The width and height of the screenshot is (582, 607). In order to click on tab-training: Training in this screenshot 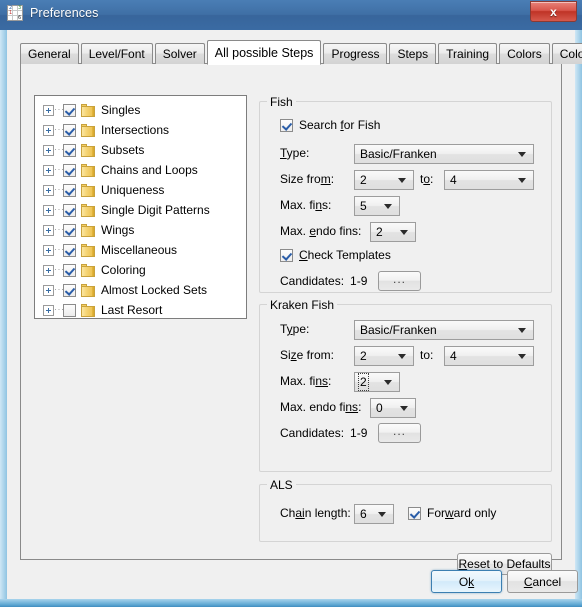, I will do `click(468, 53)`.